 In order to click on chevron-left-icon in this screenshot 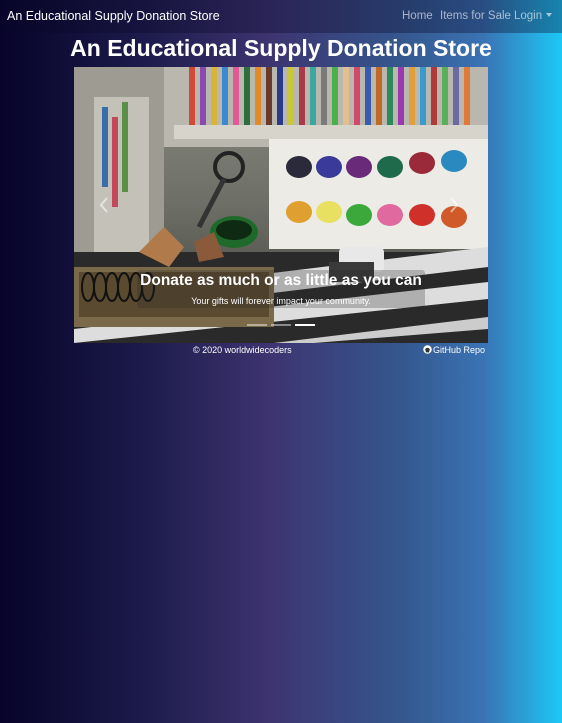, I will do `click(103, 205)`.